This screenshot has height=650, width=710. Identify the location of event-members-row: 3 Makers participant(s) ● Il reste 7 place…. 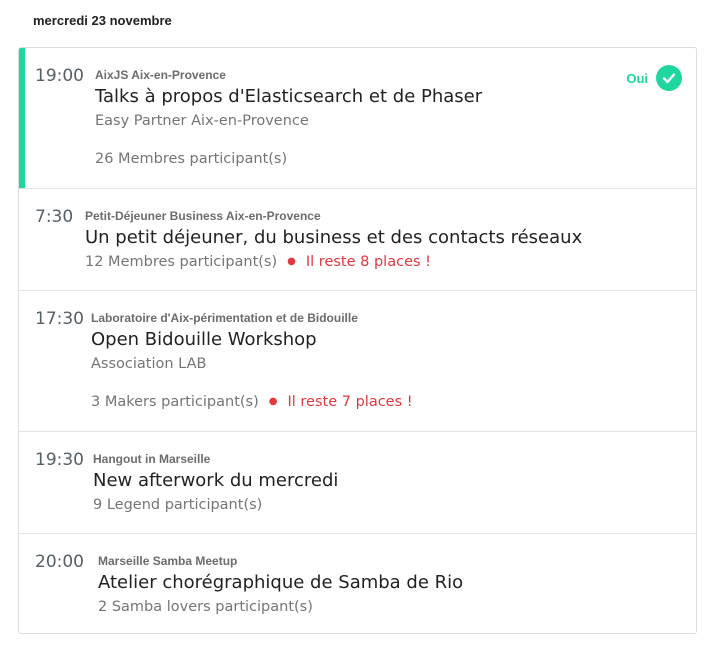
(252, 402).